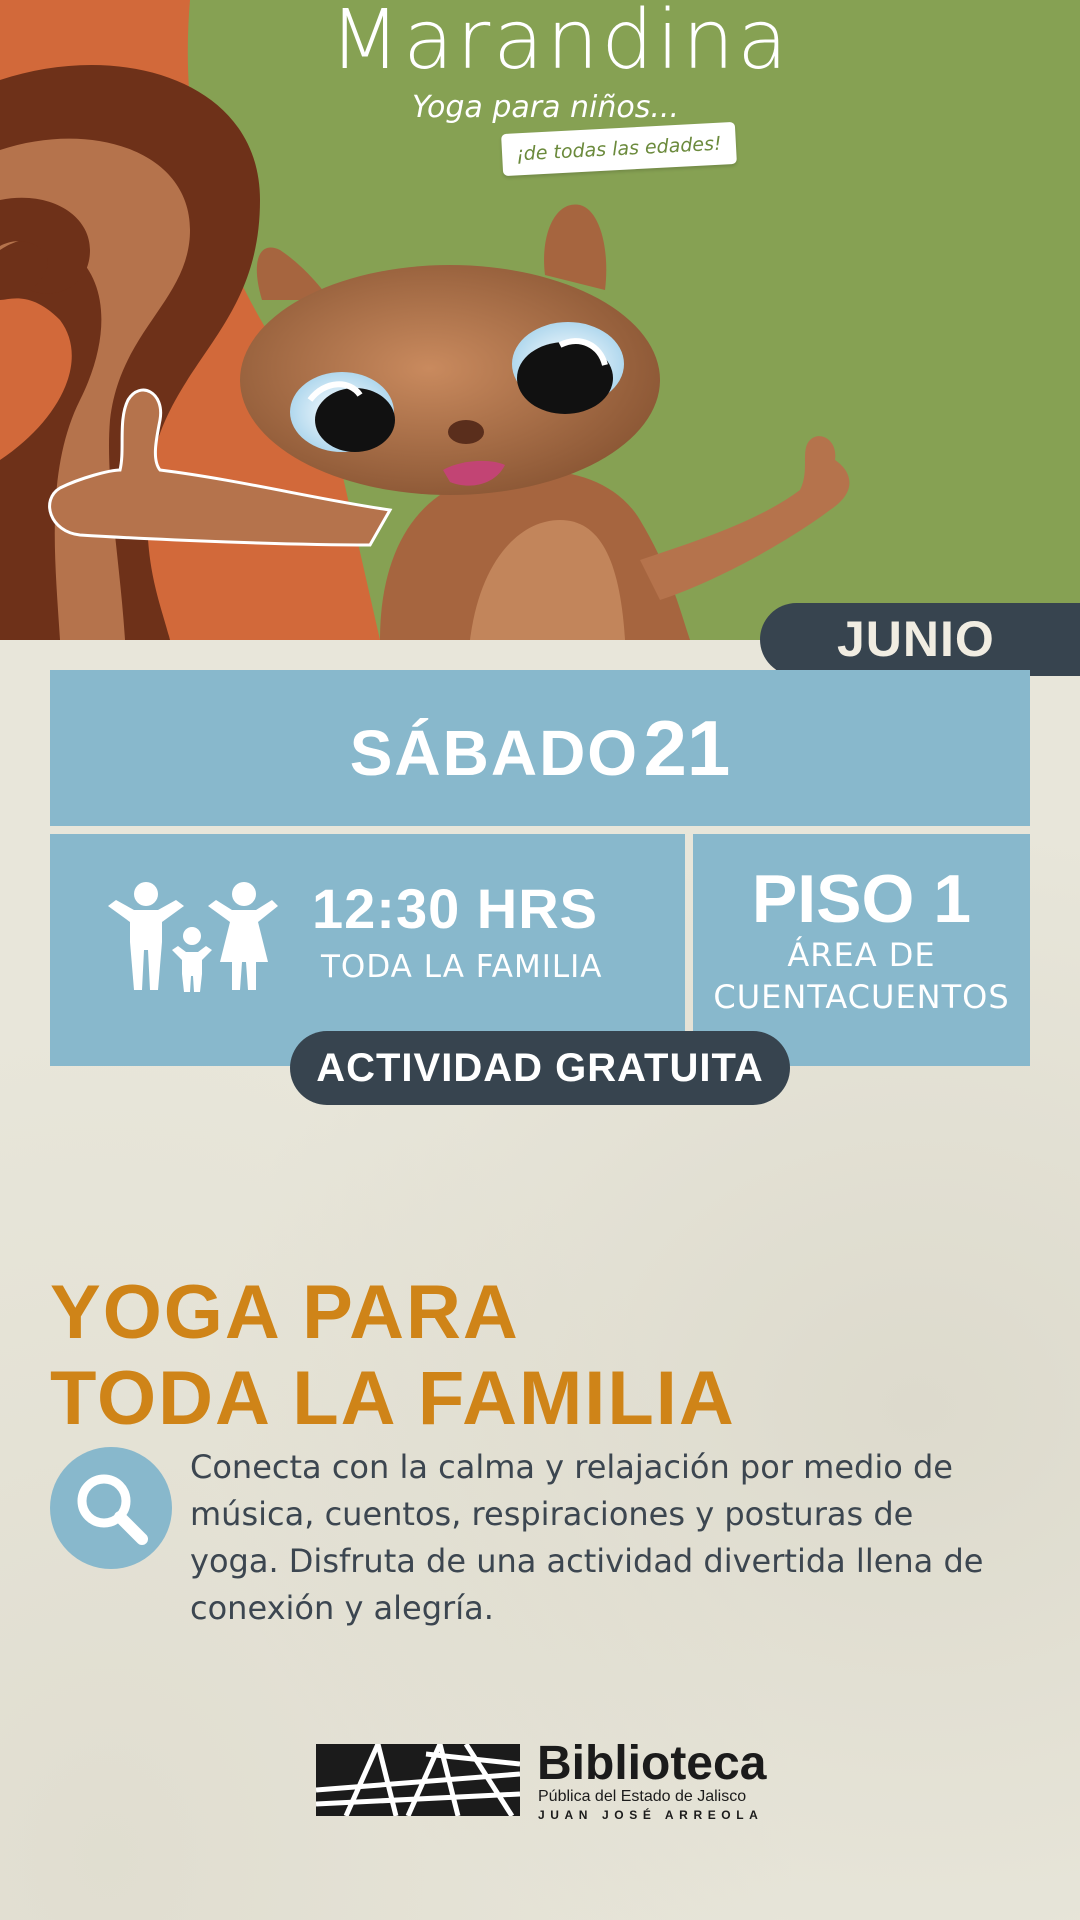  Describe the element at coordinates (687, 748) in the screenshot. I see `event-day: 21` at that location.